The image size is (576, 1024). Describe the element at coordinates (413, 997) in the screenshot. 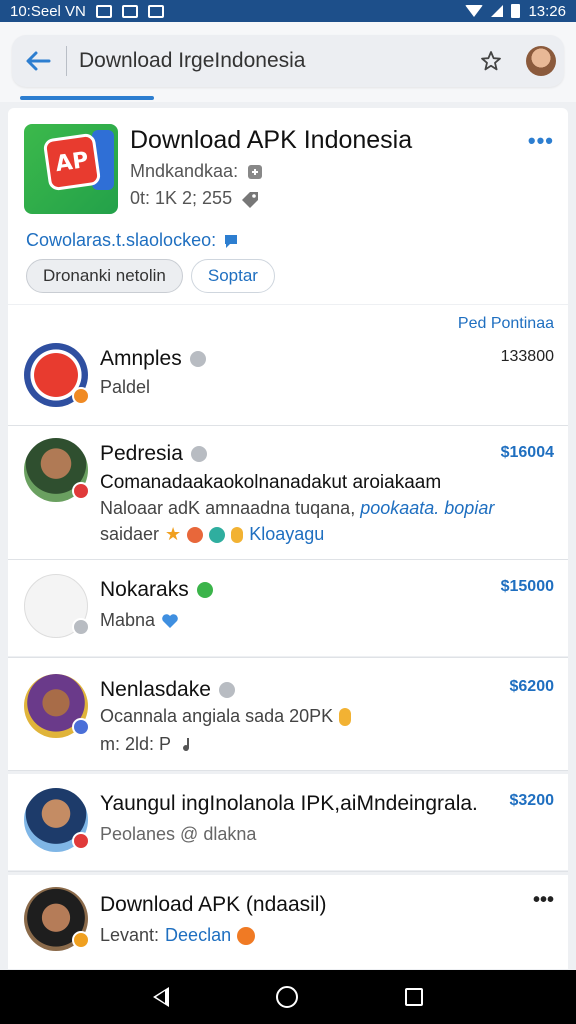

I see `nav-recent-apps-icon` at that location.